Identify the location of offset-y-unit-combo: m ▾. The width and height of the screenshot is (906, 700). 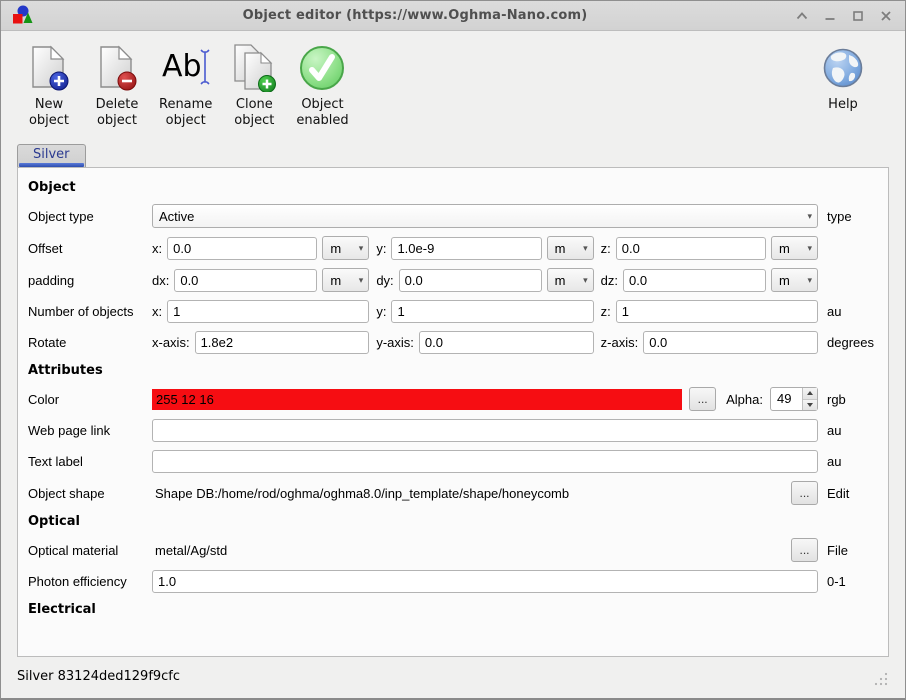
(570, 248).